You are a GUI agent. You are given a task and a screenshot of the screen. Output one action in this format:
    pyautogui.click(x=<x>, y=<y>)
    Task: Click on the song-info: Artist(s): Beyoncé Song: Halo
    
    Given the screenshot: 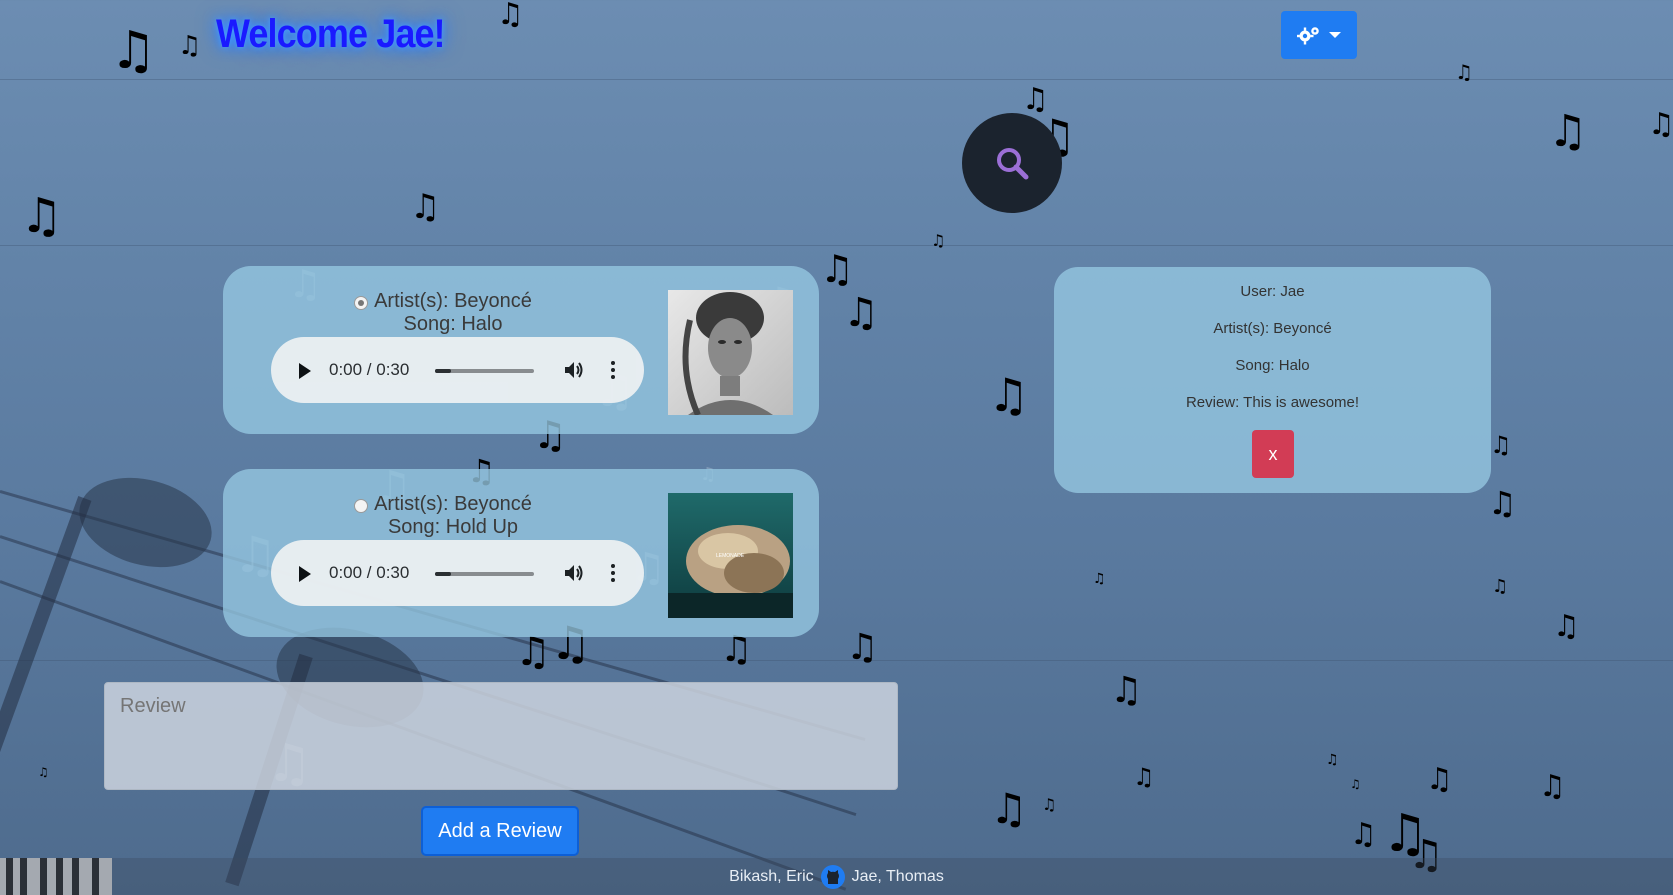 What is the action you would take?
    pyautogui.click(x=453, y=313)
    